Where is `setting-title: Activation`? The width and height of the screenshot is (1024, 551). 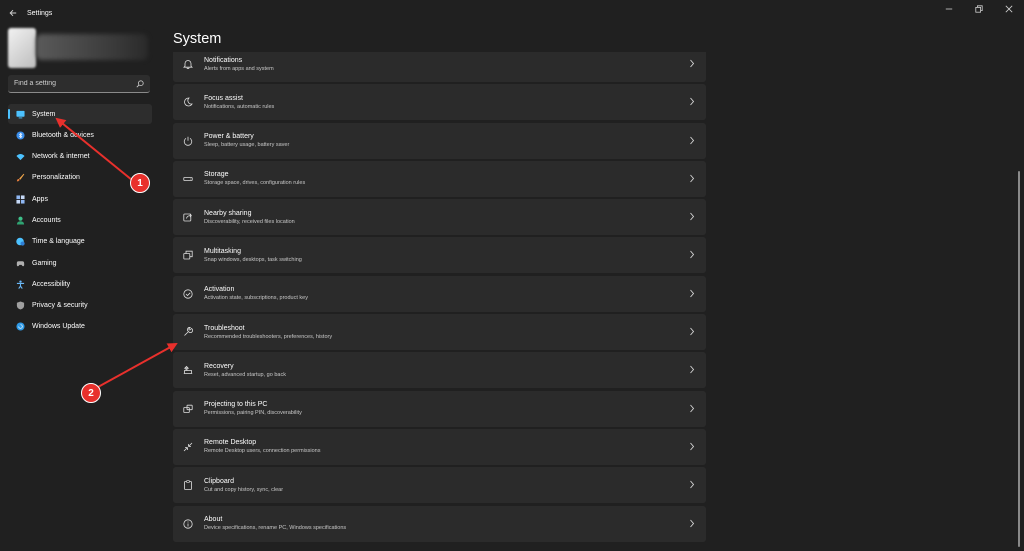 setting-title: Activation is located at coordinates (219, 290).